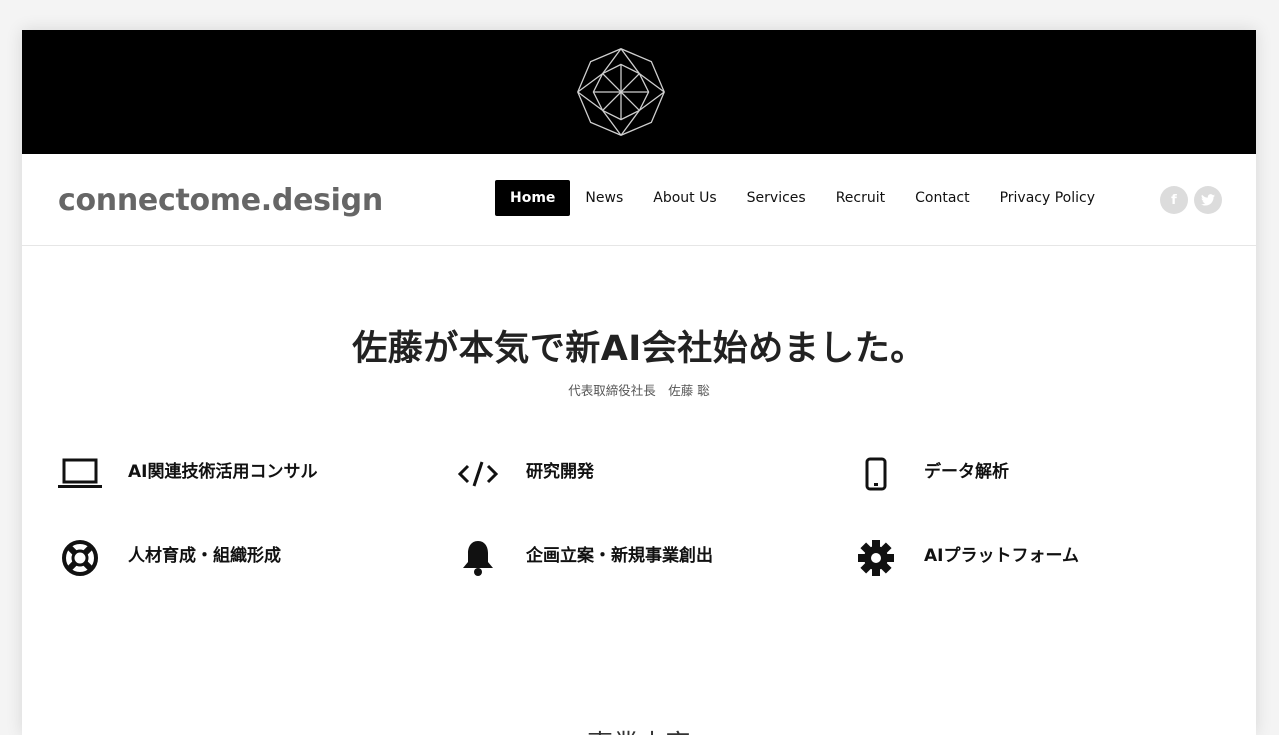 Image resolution: width=1279 pixels, height=735 pixels. I want to click on page-headline: 佐藤が本気で新AI会社始めました。, so click(639, 349).